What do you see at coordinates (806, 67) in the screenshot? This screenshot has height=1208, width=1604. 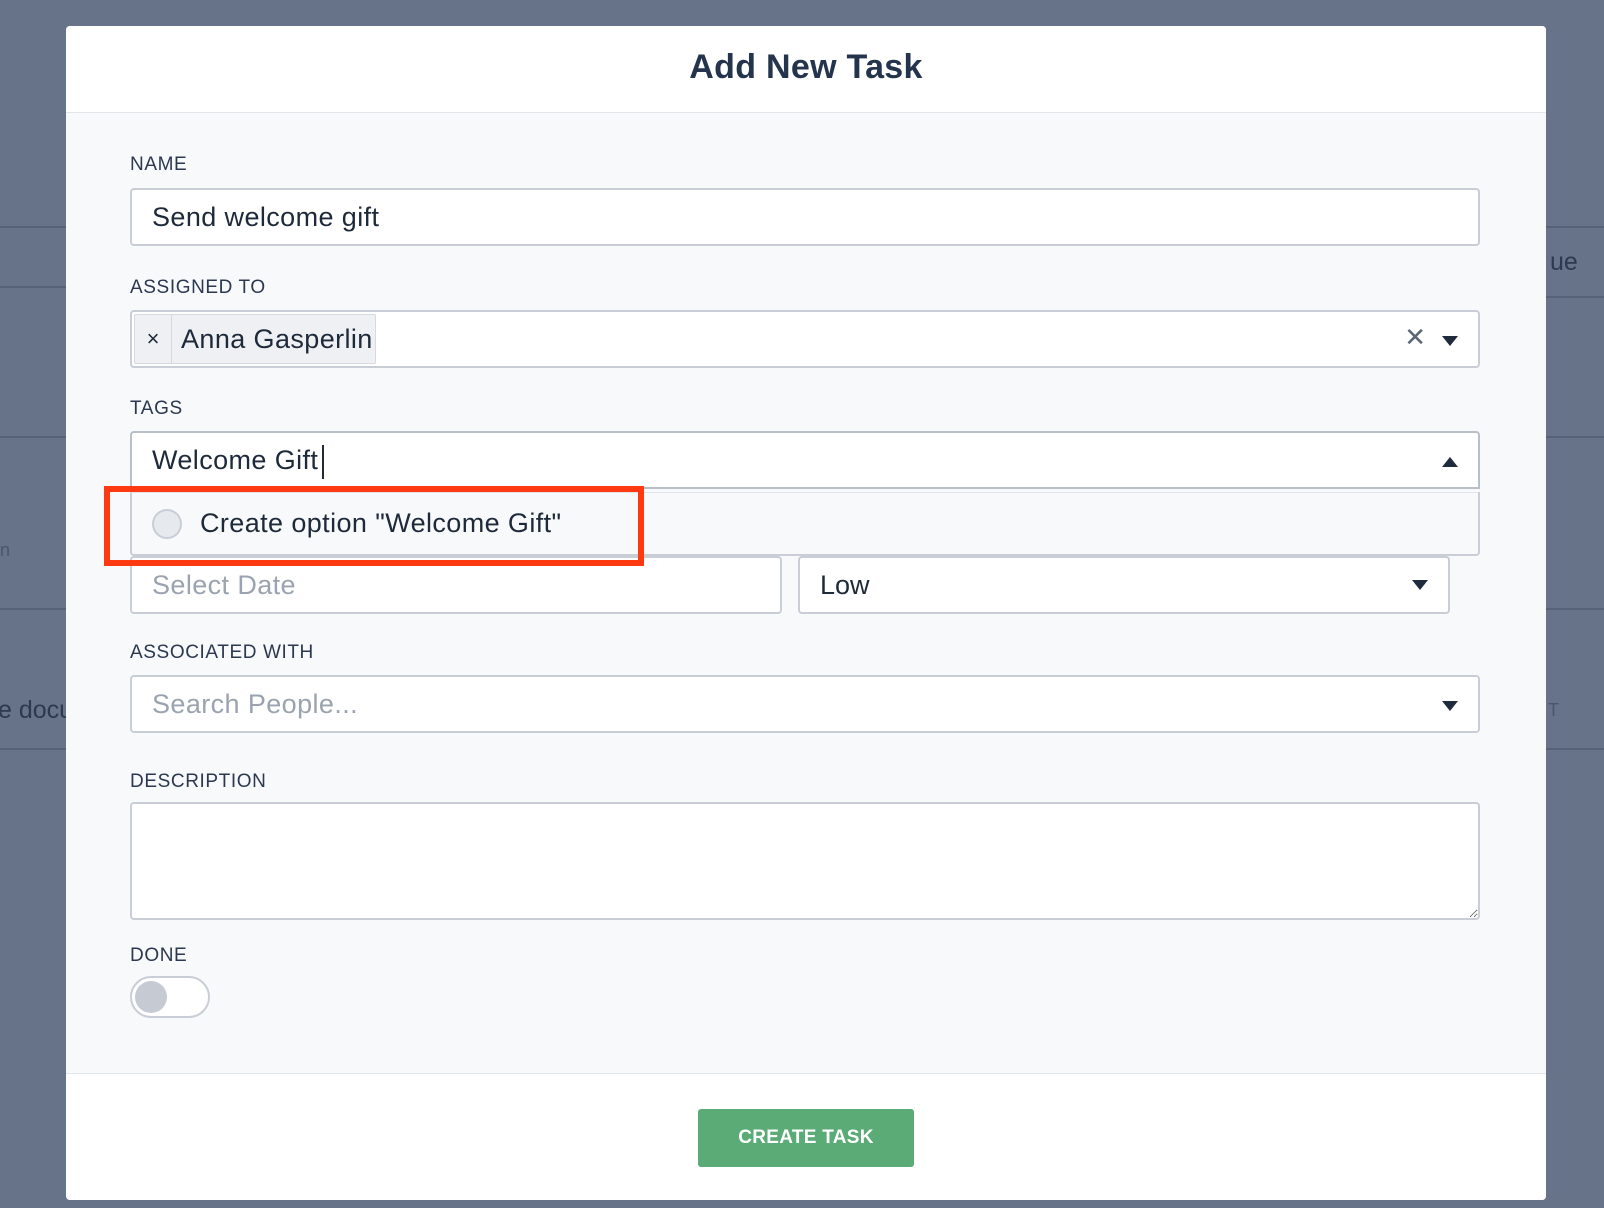 I see `modal-title: Add New Task` at bounding box center [806, 67].